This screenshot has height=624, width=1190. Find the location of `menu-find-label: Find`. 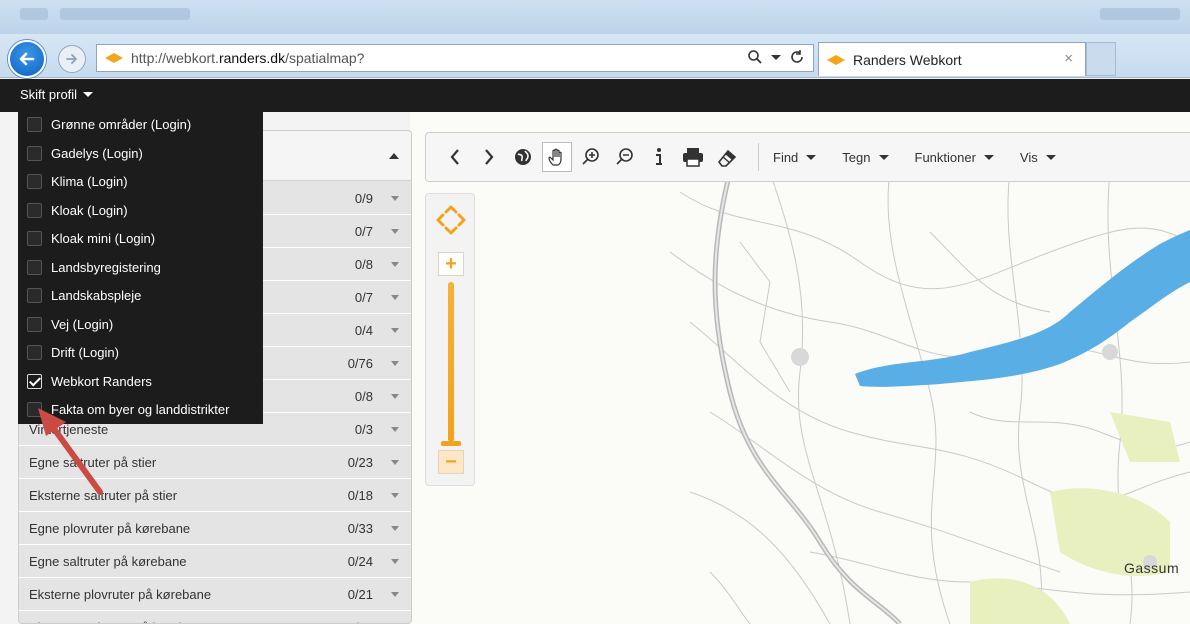

menu-find-label: Find is located at coordinates (786, 157).